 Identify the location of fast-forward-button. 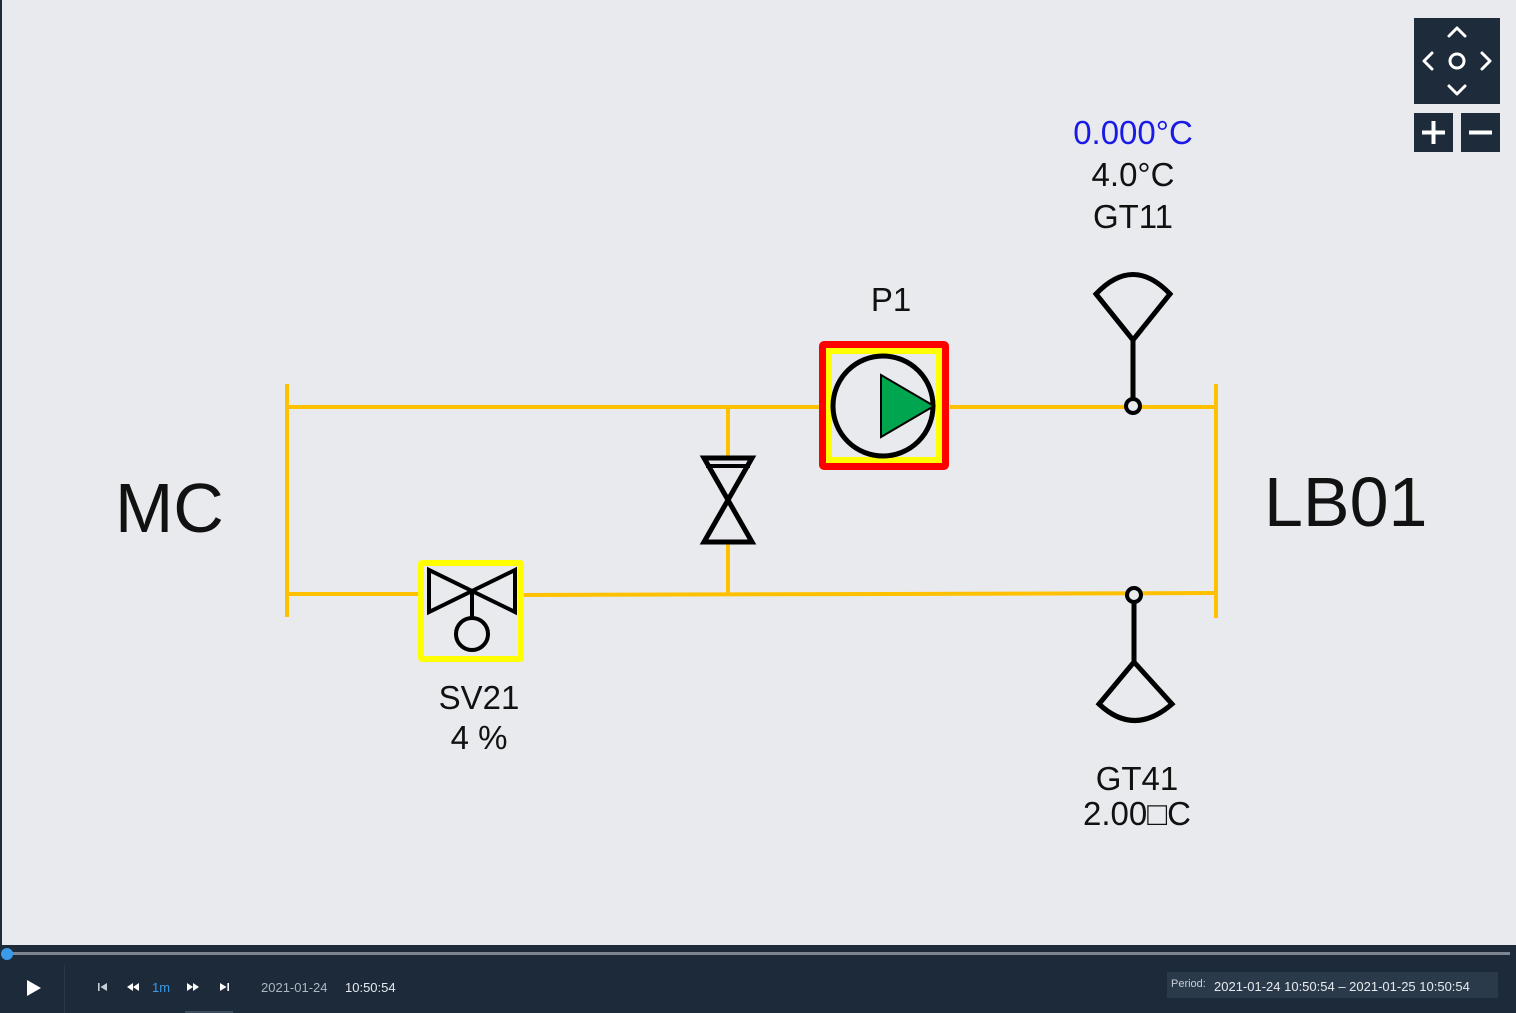
(193, 987).